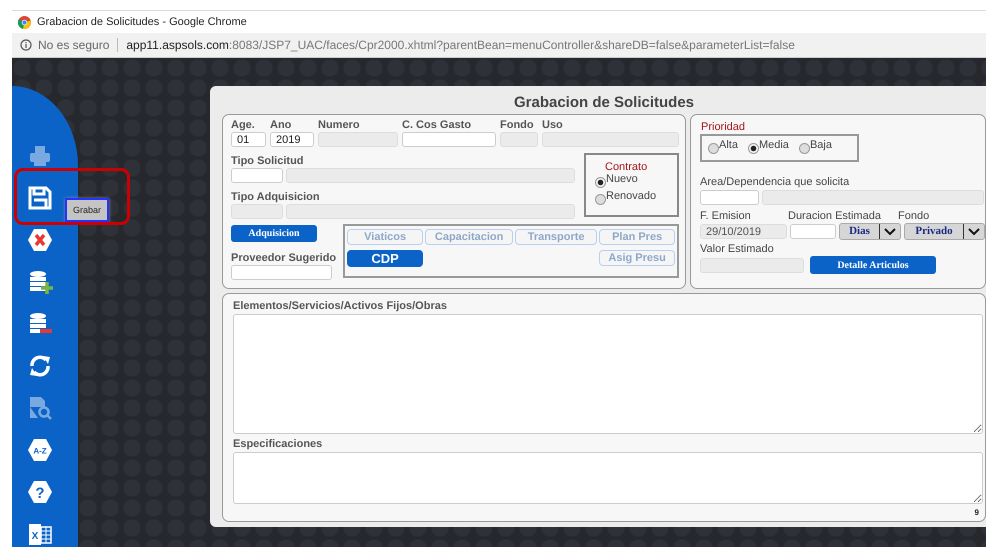 The height and width of the screenshot is (547, 986). What do you see at coordinates (40, 198) in the screenshot?
I see `save-icon` at bounding box center [40, 198].